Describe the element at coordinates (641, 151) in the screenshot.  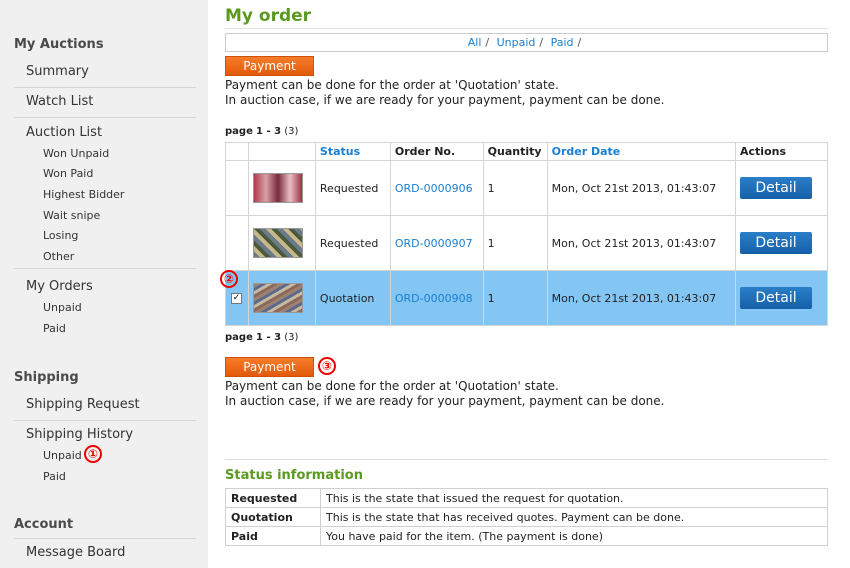
I see `header-order-date: Order Date` at that location.